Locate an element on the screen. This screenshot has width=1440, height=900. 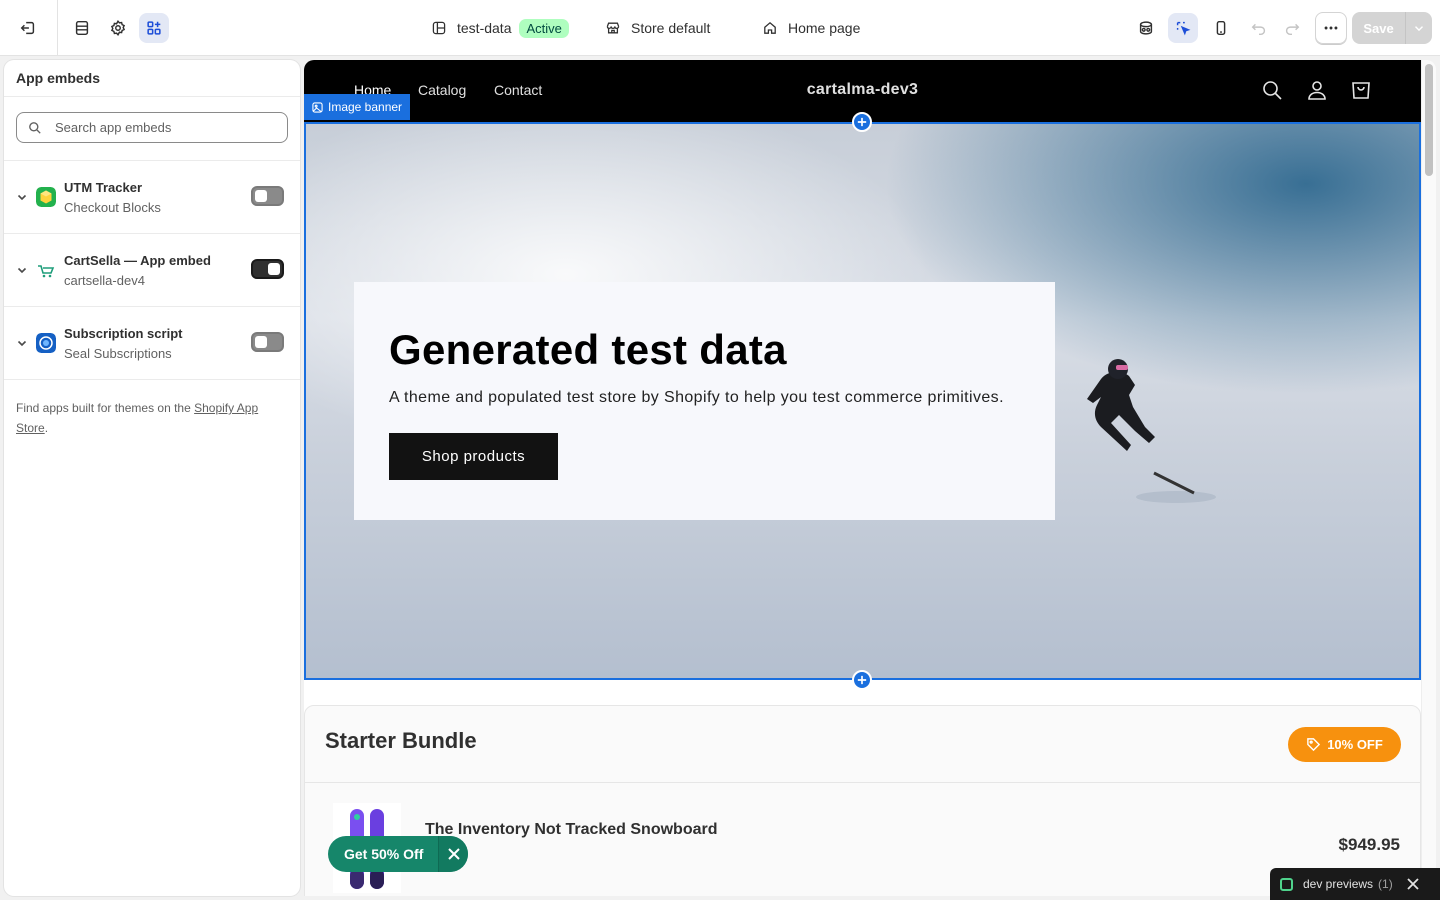
dev-previews-bar: dev previews (1) is located at coordinates (1355, 884).